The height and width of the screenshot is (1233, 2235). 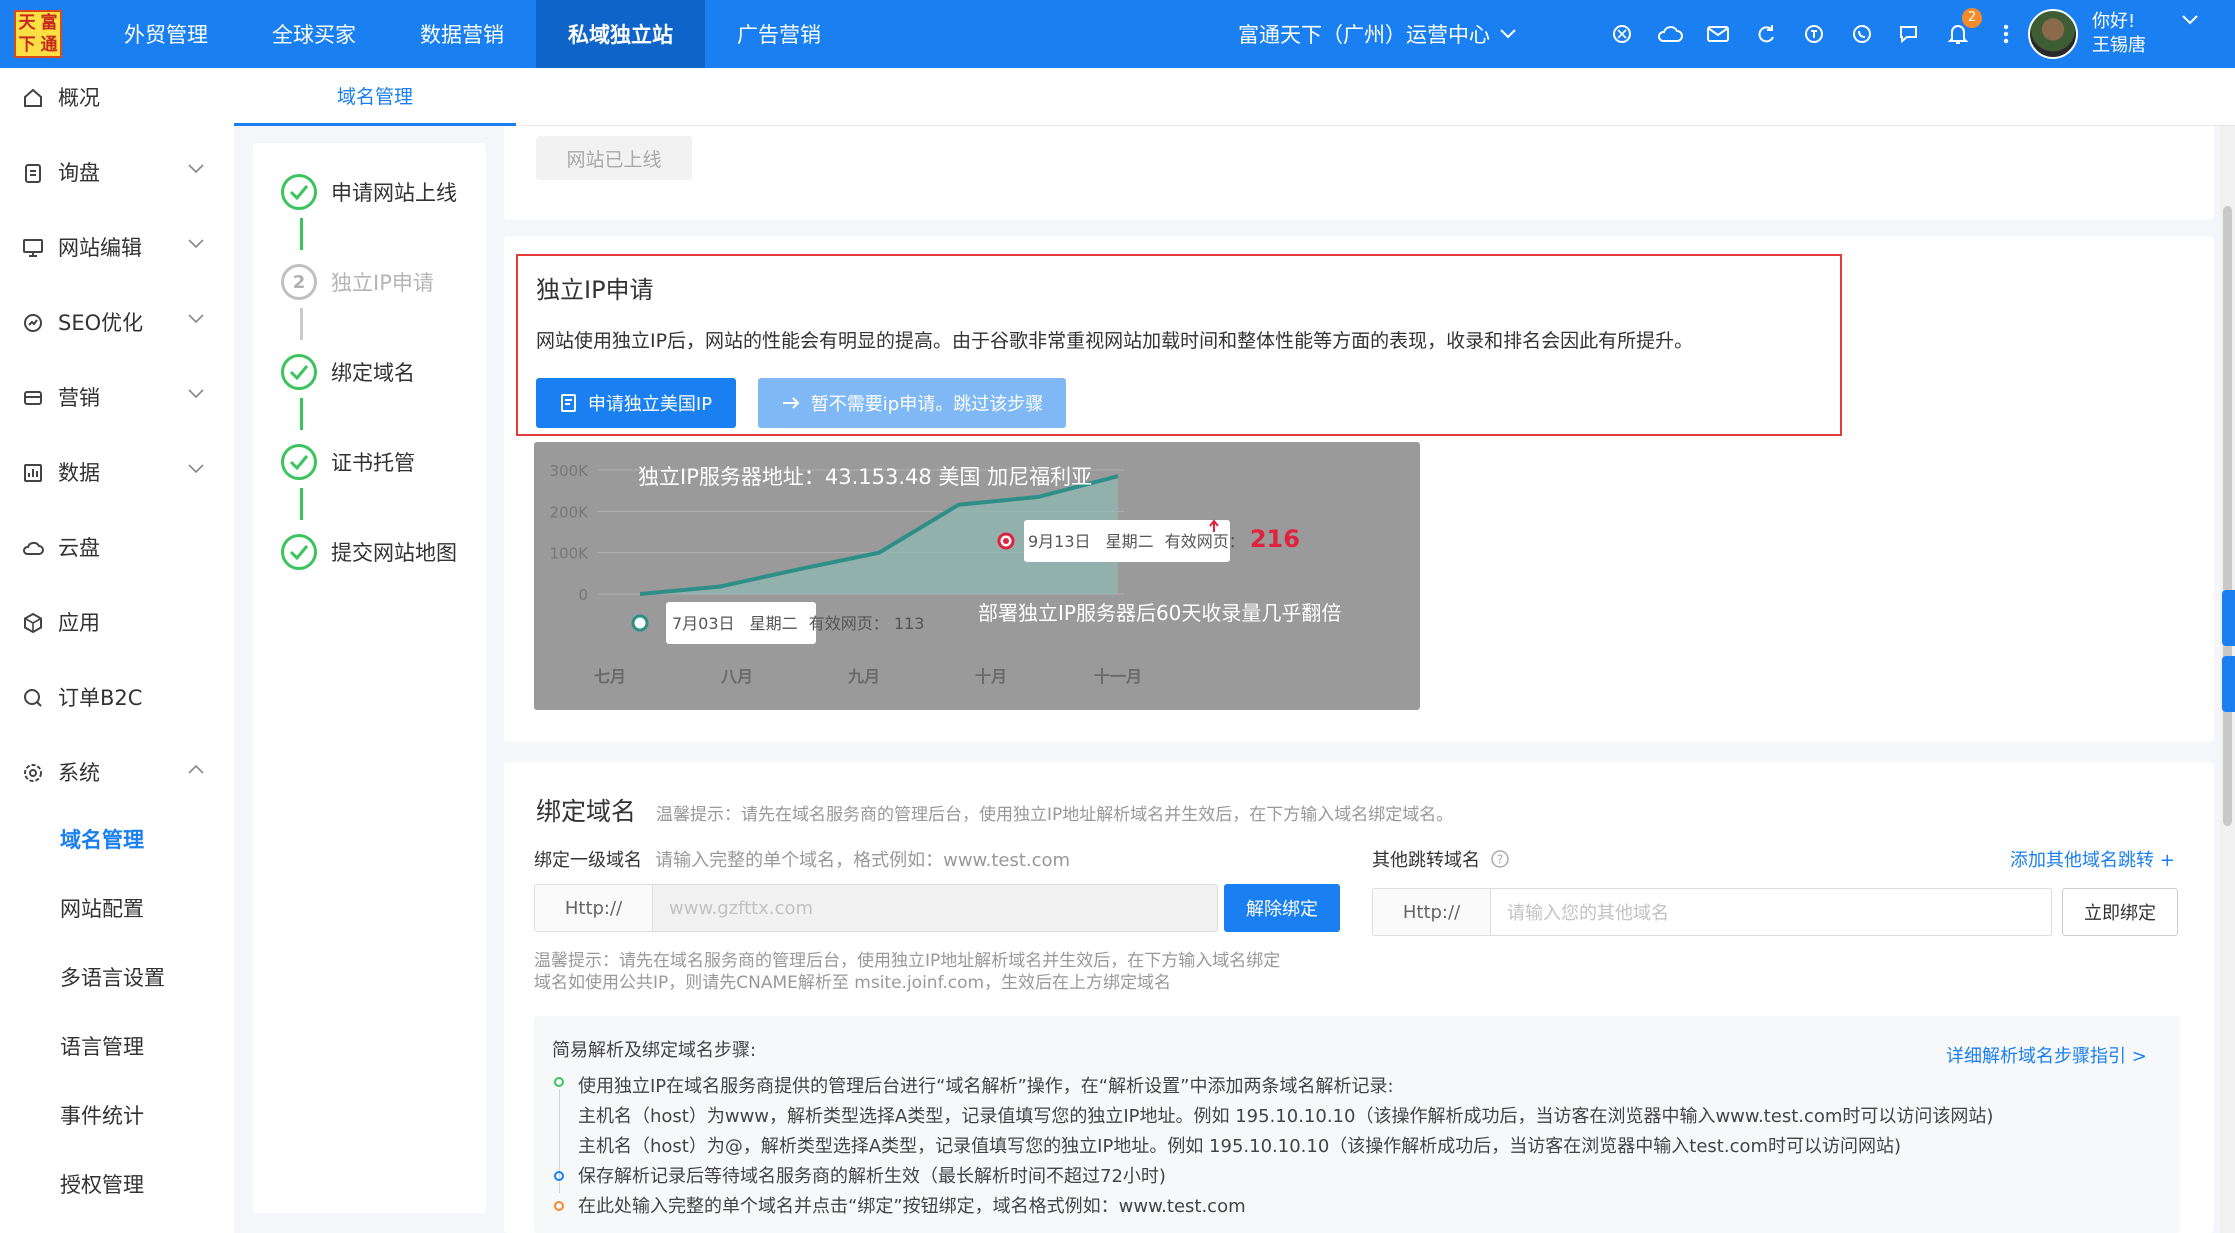 I want to click on field-sublabel: 请输入完整的单个域名，格式例如：www.test.com, so click(x=863, y=860).